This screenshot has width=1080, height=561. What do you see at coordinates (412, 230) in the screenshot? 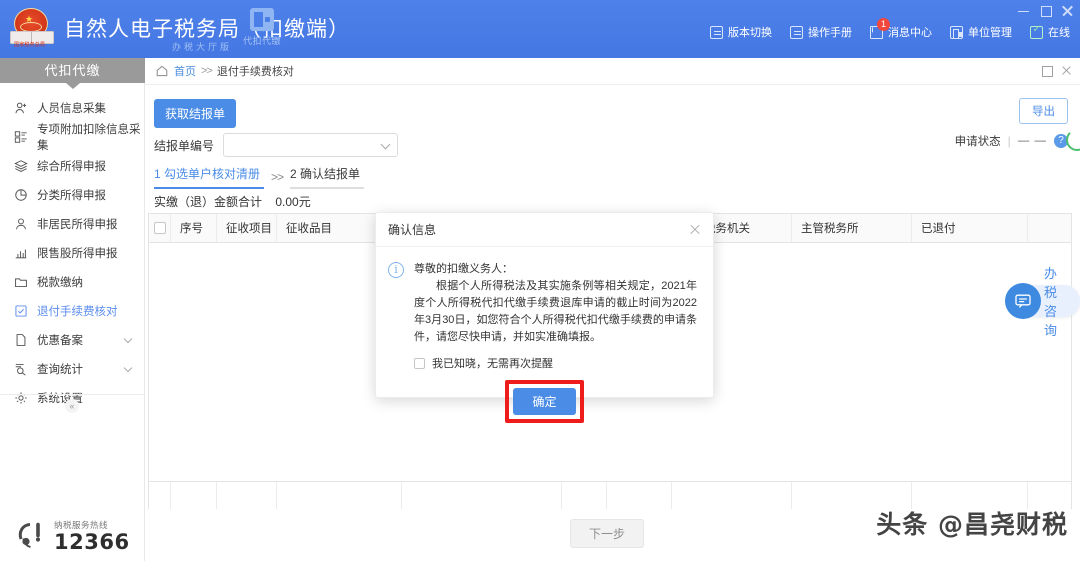
I see `dialog-title: 确认信息` at bounding box center [412, 230].